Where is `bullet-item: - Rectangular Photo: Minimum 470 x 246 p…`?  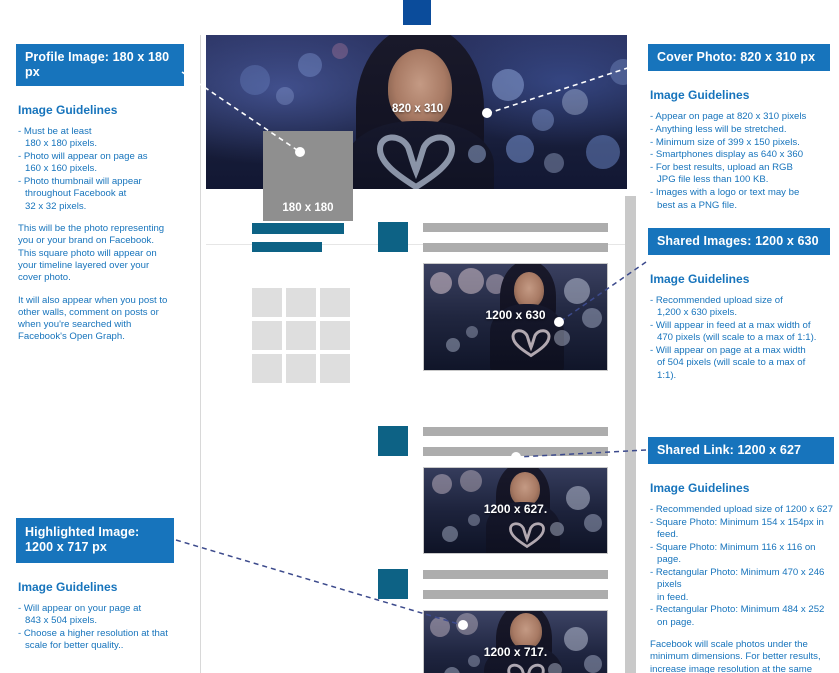
bullet-item: - Rectangular Photo: Minimum 470 x 246 p… is located at coordinates (737, 584).